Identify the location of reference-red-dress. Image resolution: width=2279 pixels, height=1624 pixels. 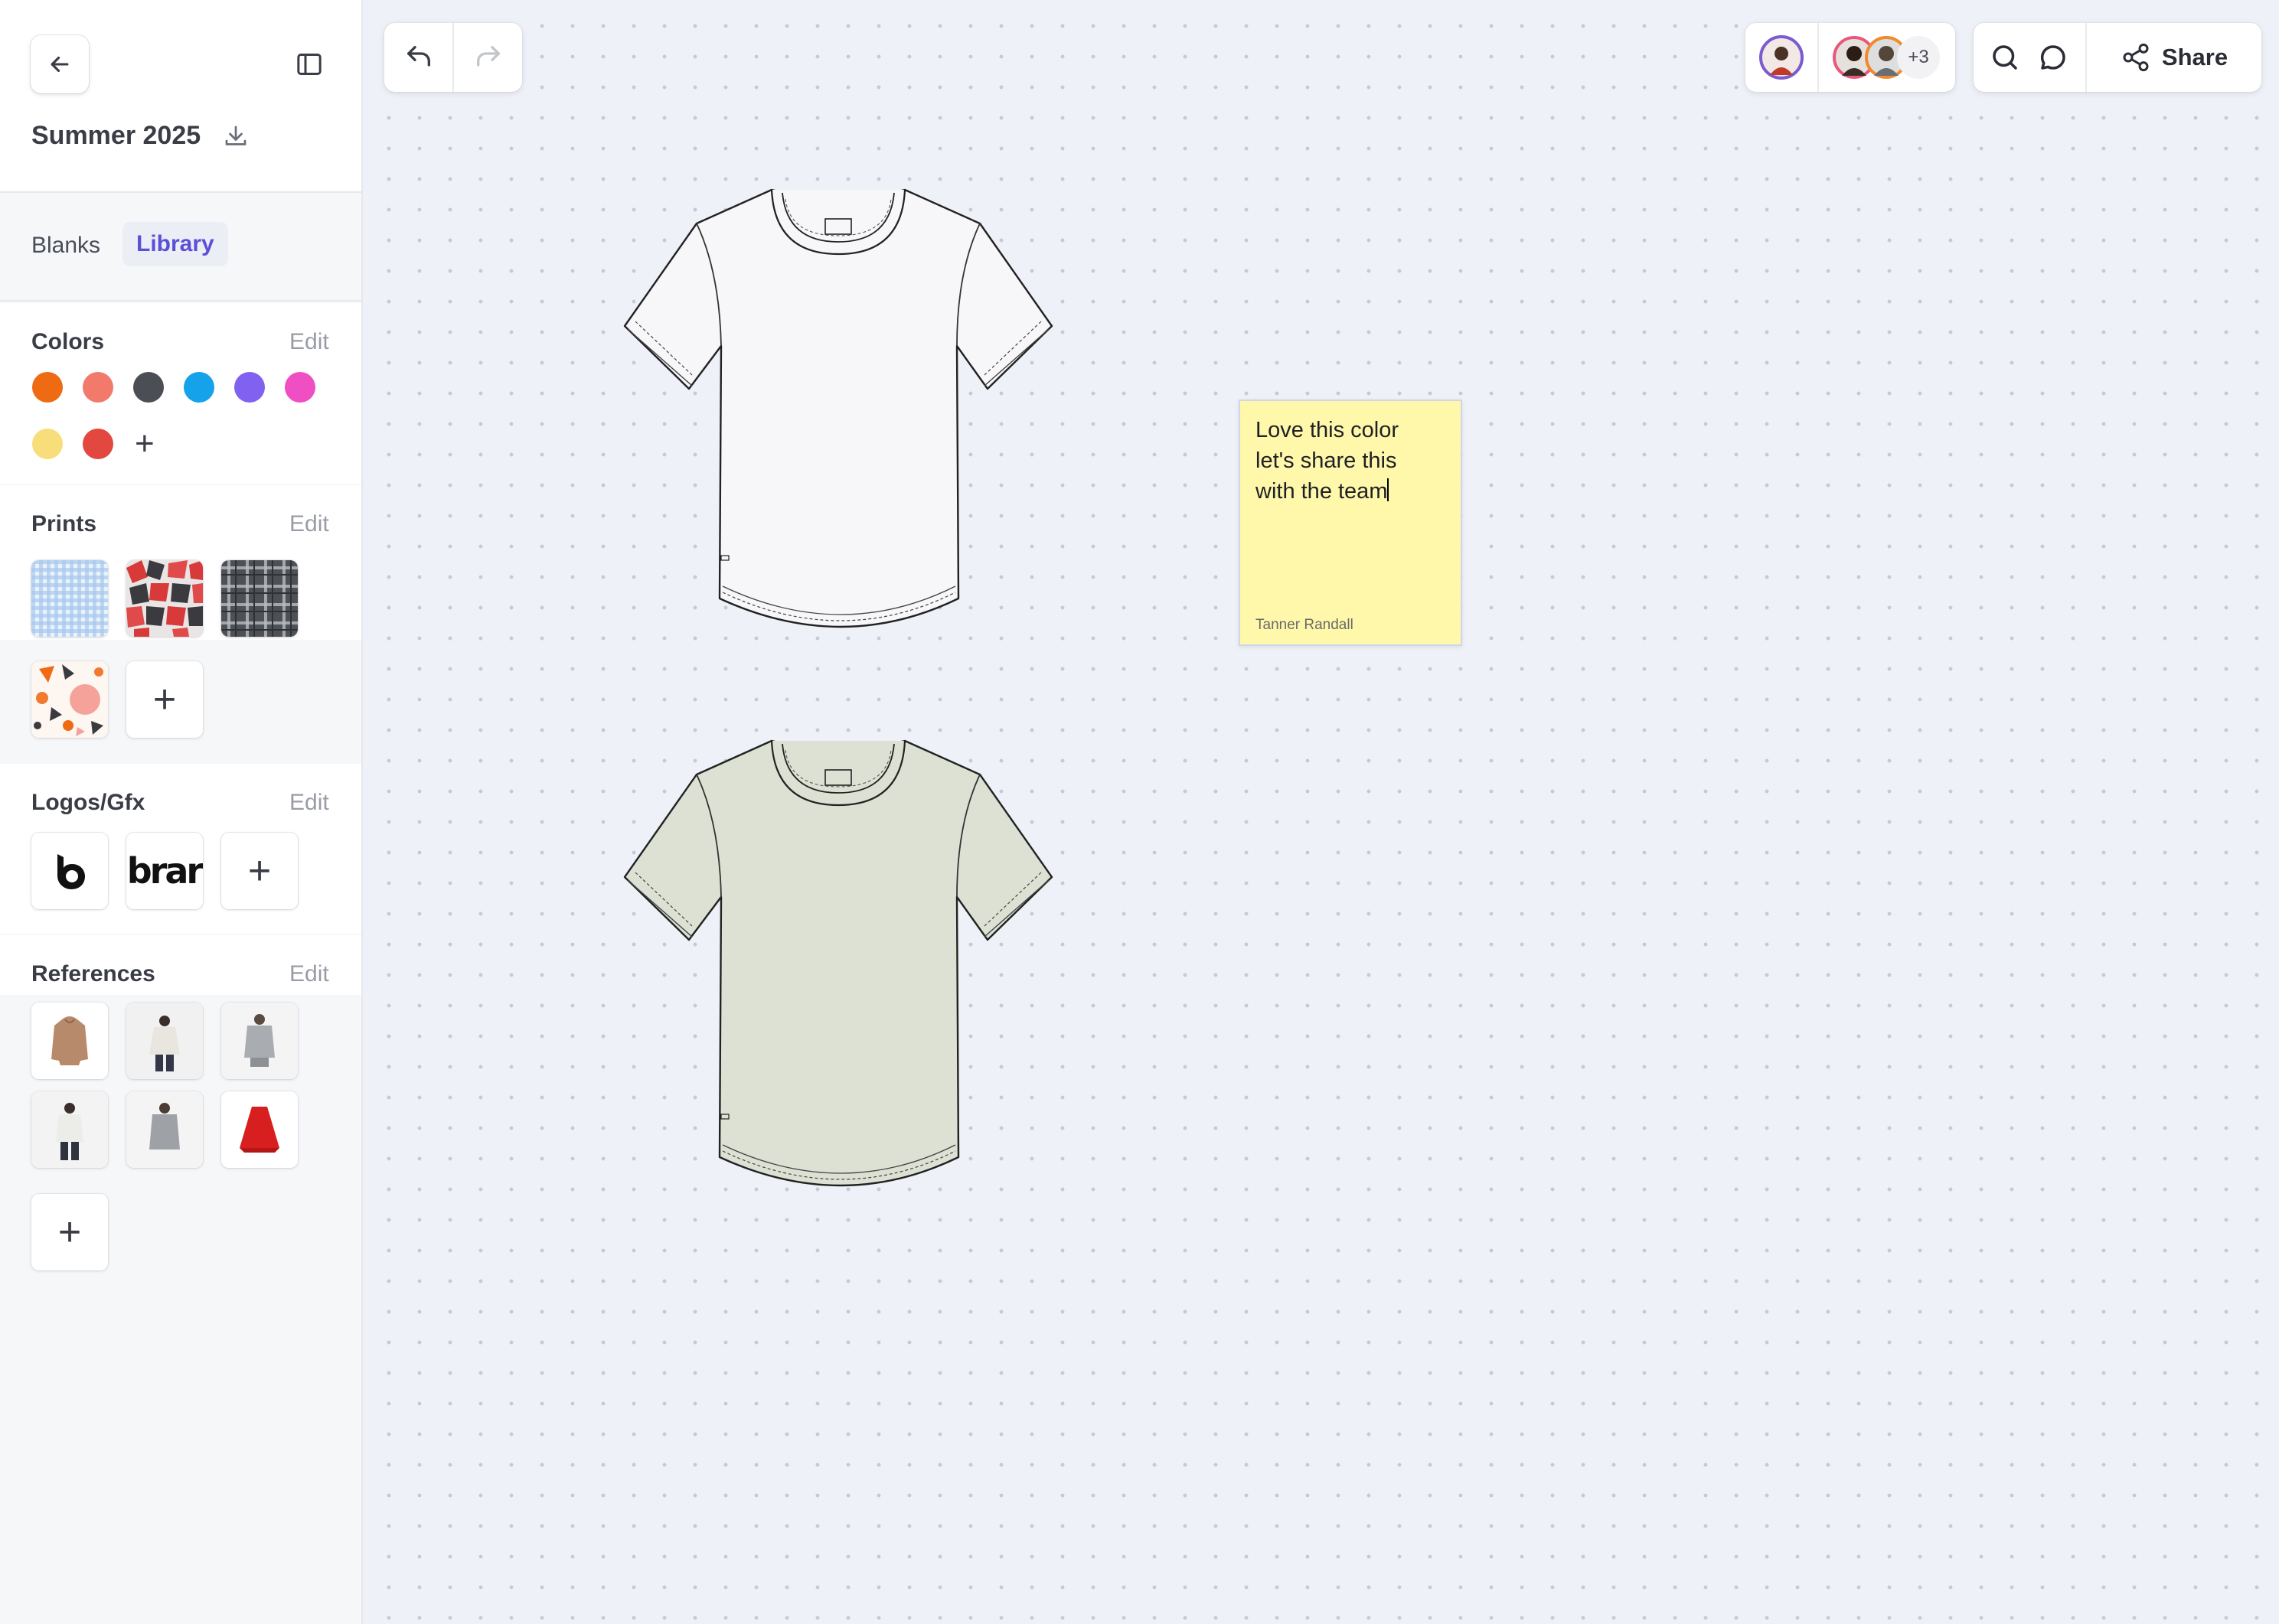
(259, 1129).